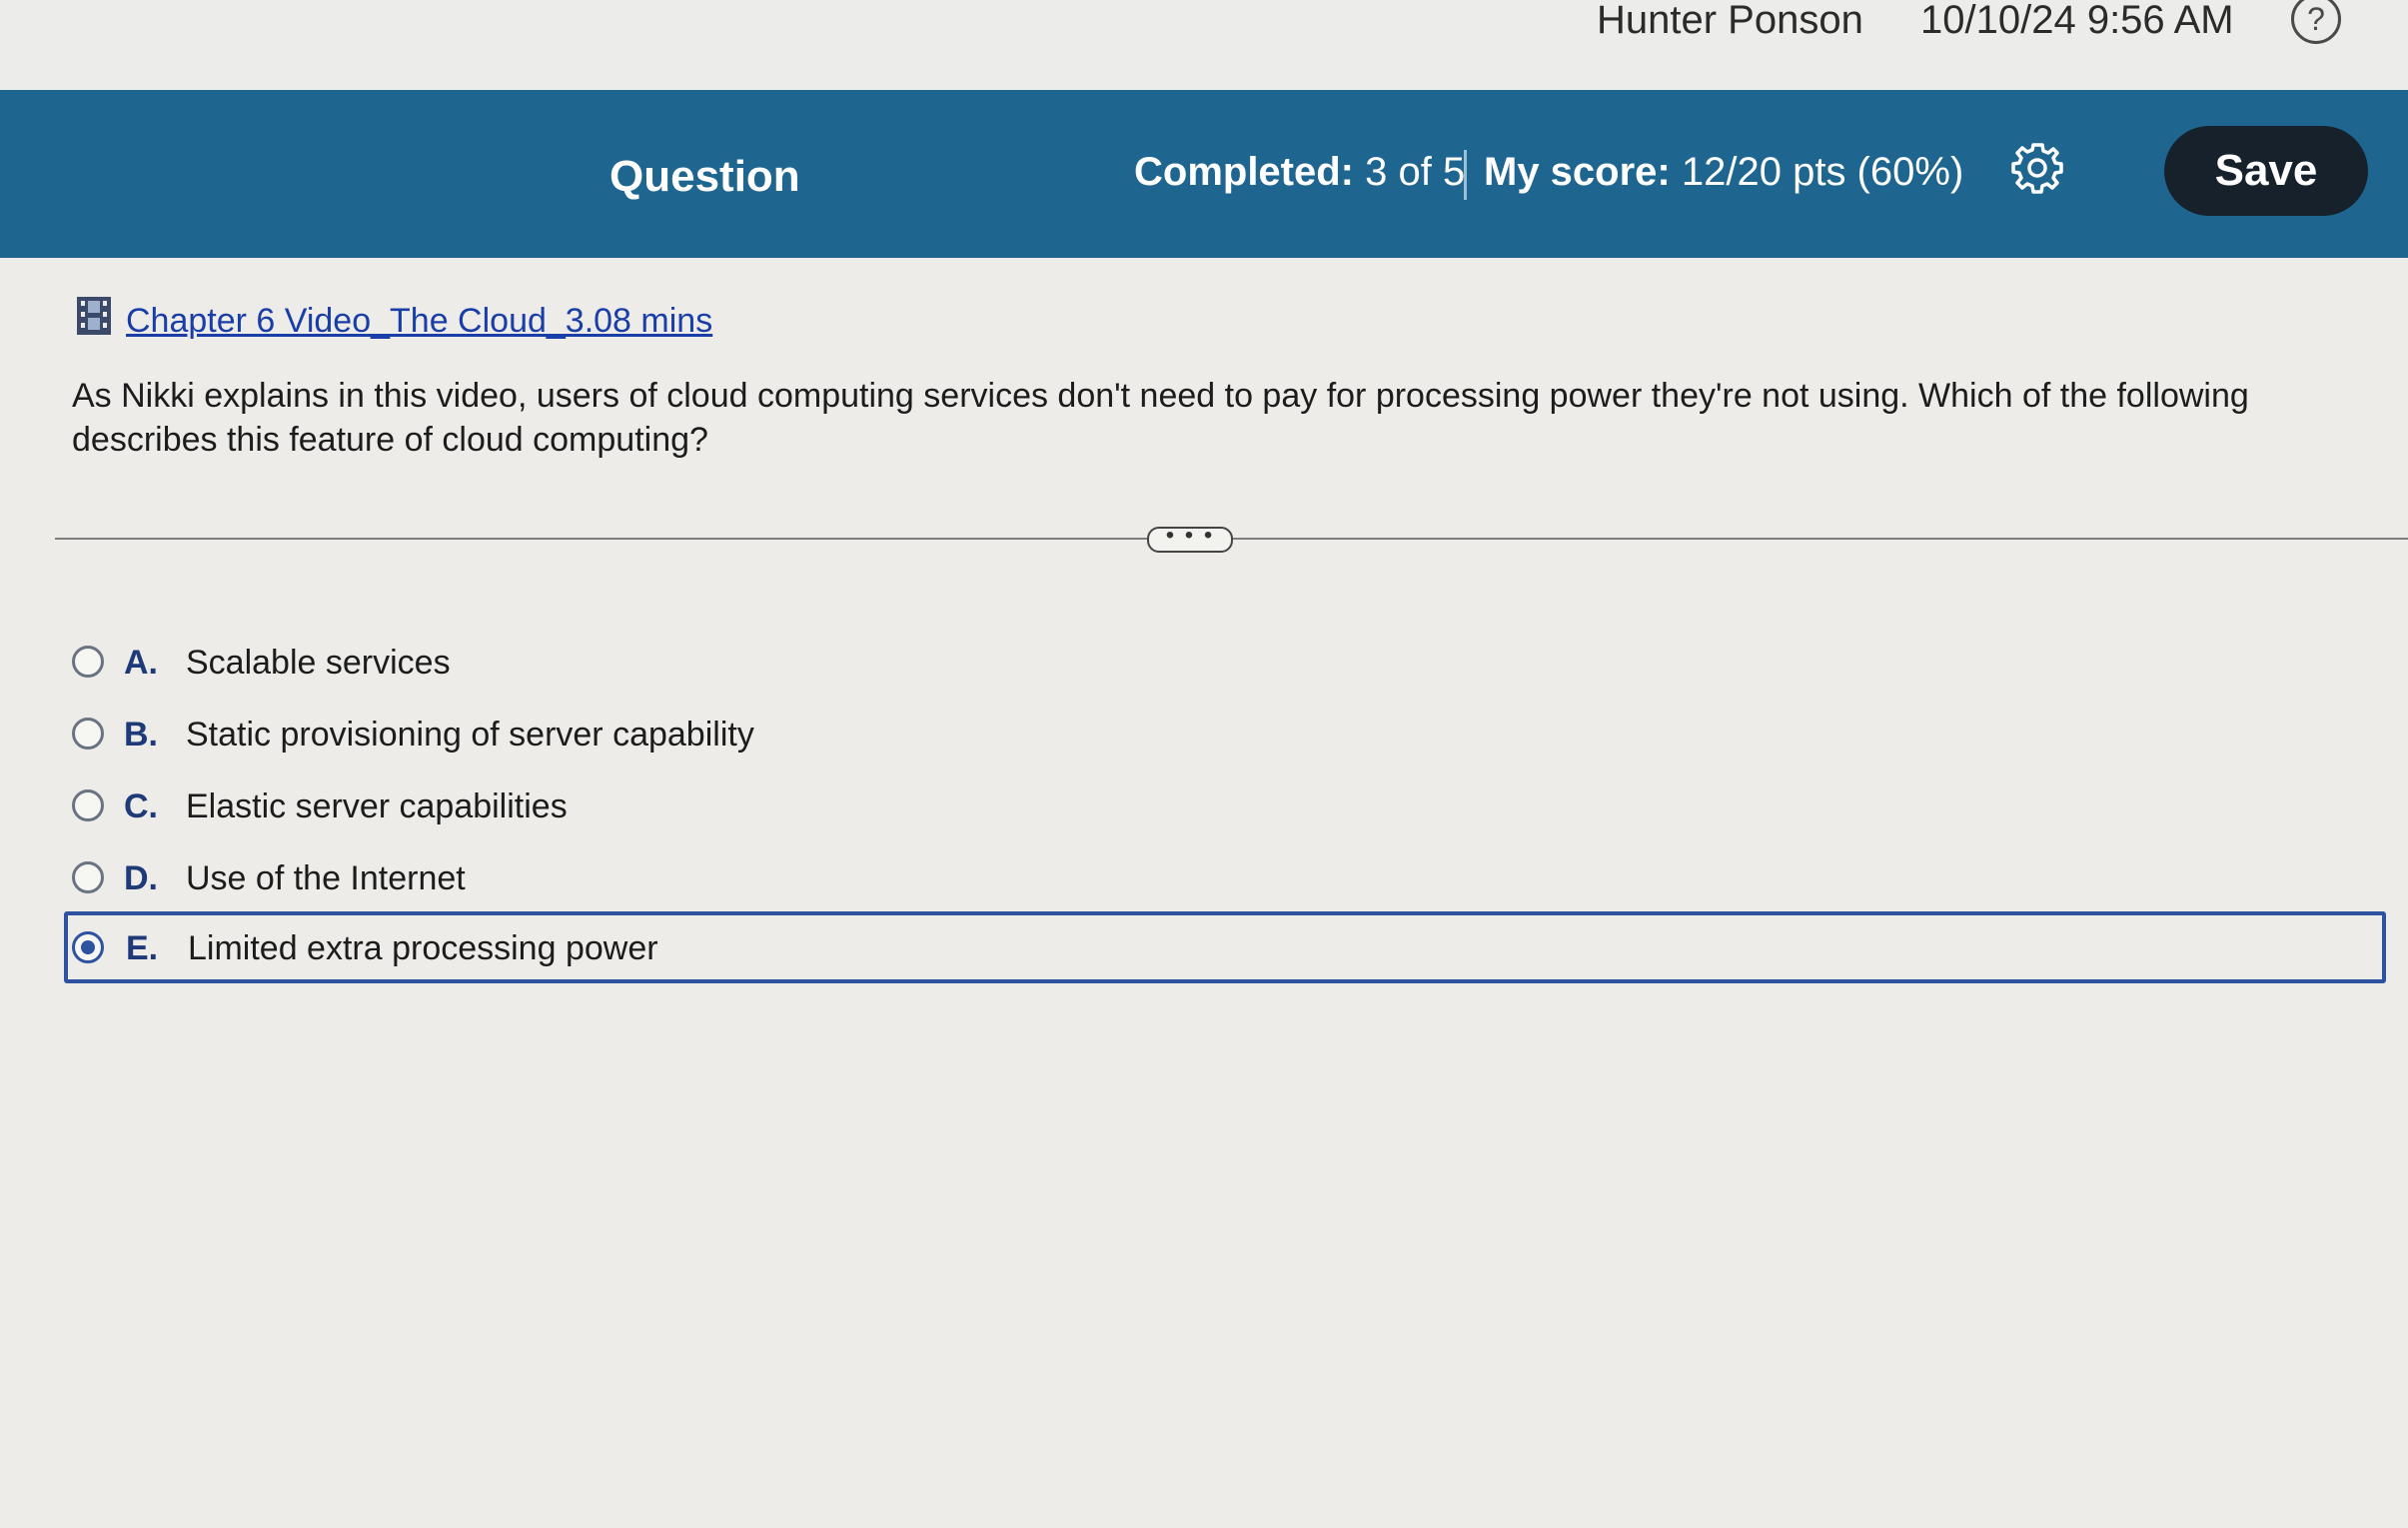 The width and height of the screenshot is (2408, 1528). What do you see at coordinates (2266, 171) in the screenshot?
I see `save-button: Save` at bounding box center [2266, 171].